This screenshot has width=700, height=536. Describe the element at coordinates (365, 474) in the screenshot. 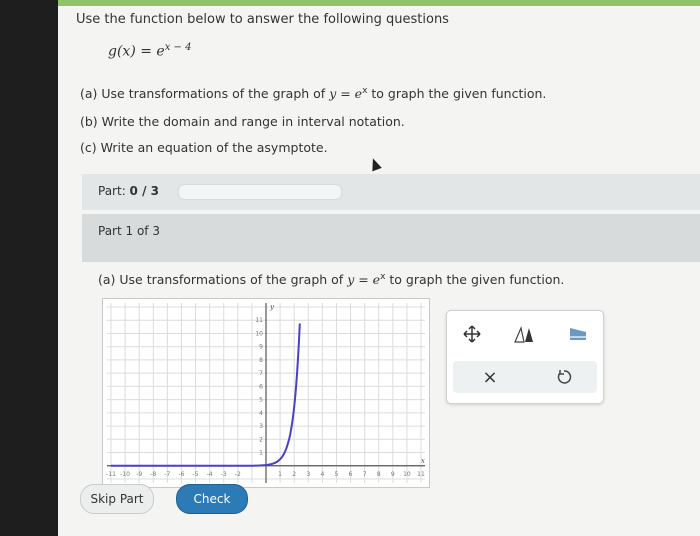

I see `x-tick-label: 7` at that location.